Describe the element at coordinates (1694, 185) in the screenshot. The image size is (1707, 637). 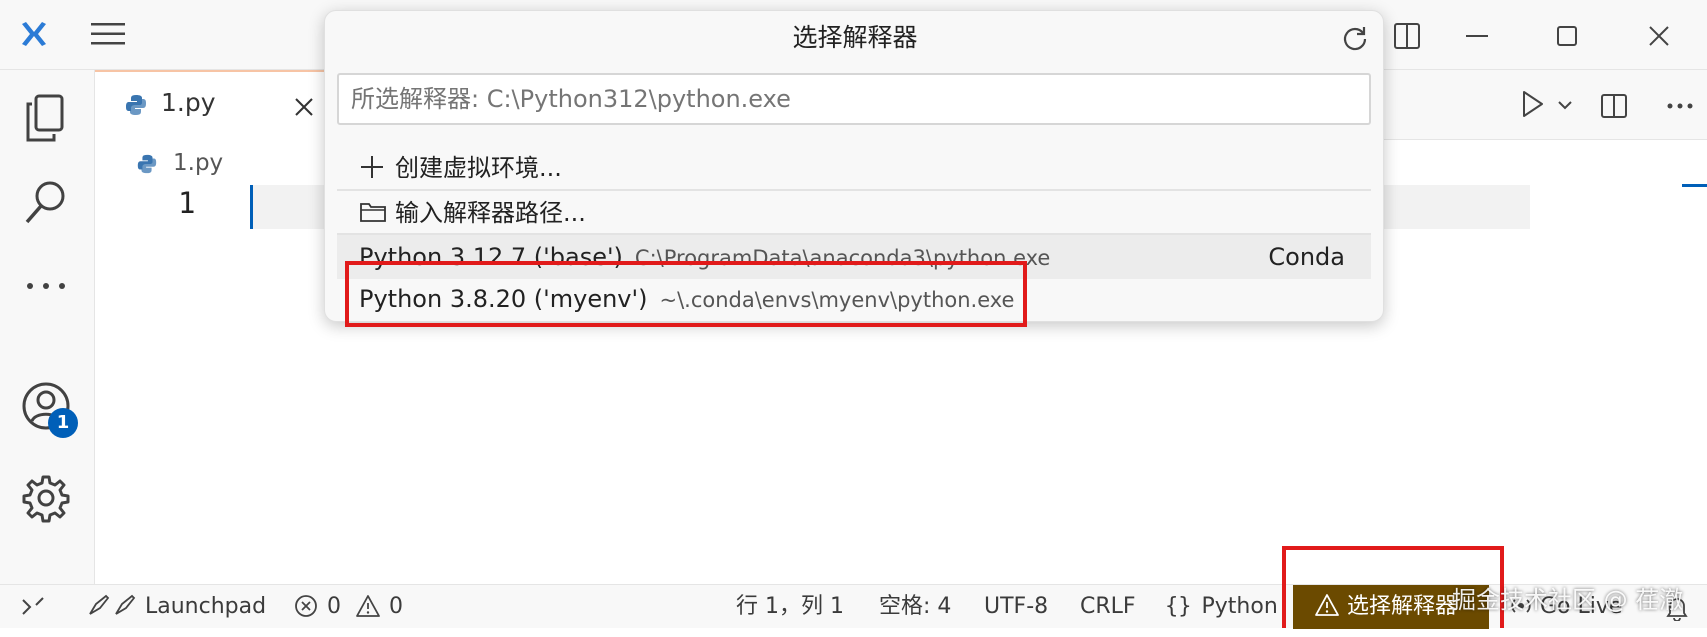
I see `scrollbar-indicator` at that location.